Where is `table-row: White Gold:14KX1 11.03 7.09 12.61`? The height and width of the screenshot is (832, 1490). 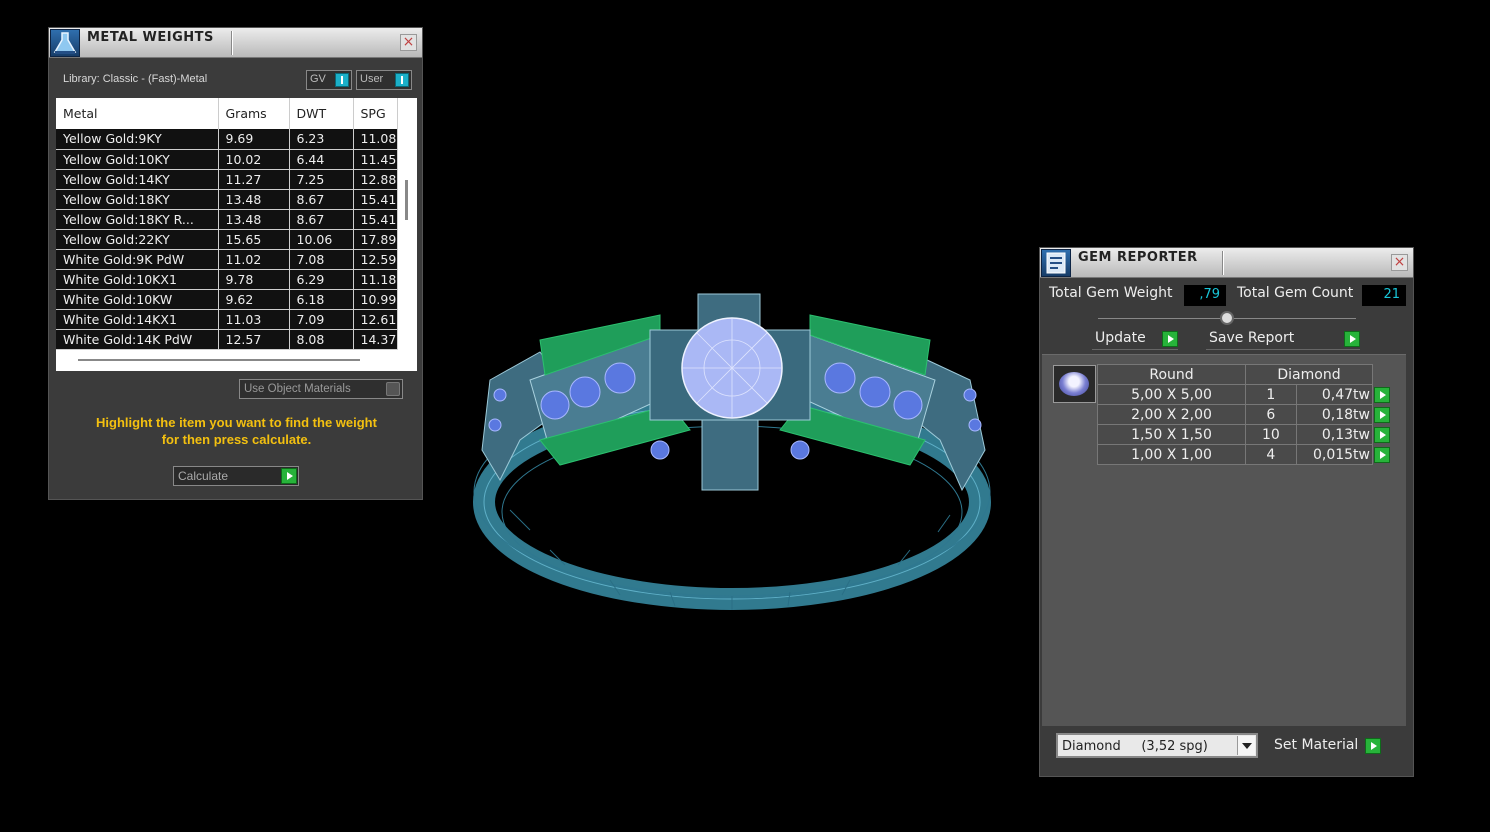 table-row: White Gold:14KX1 11.03 7.09 12.61 is located at coordinates (227, 319).